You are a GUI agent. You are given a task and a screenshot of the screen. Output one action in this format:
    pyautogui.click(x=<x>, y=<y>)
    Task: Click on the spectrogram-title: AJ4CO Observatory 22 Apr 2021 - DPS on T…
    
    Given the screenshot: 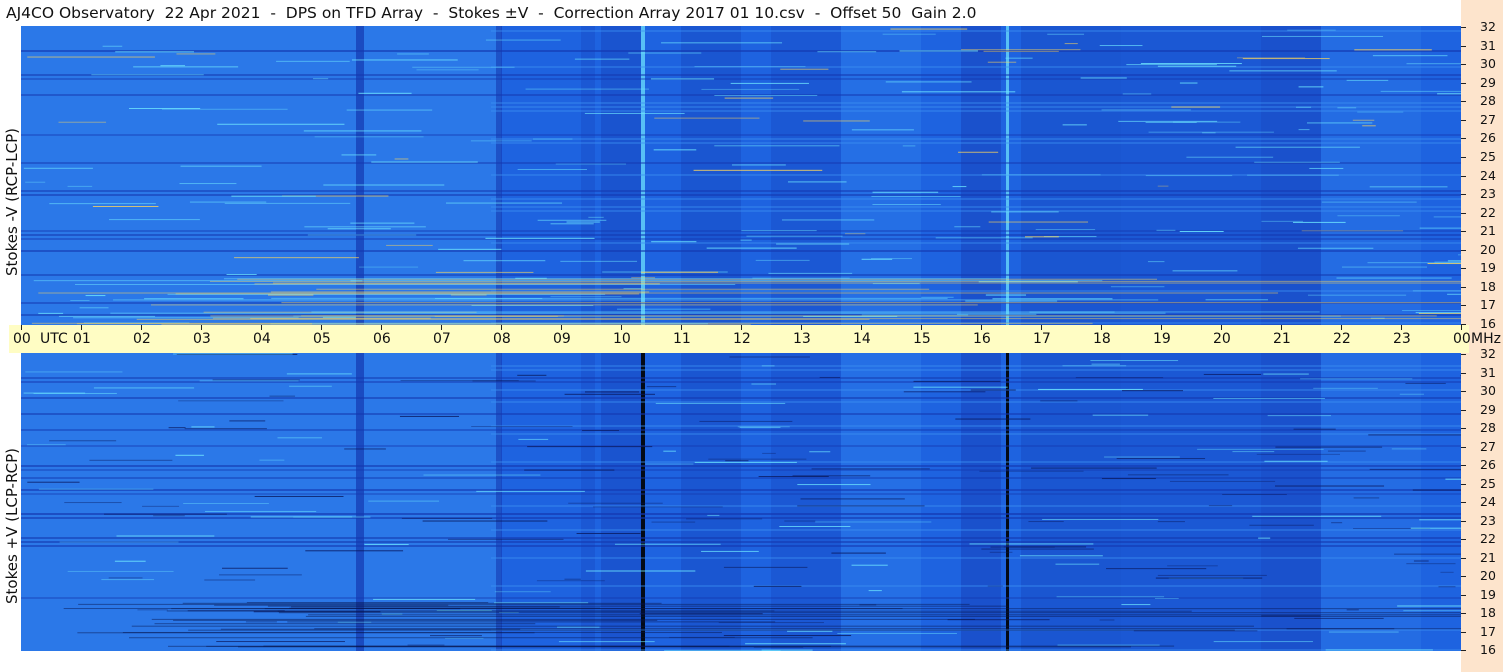 What is the action you would take?
    pyautogui.click(x=491, y=13)
    